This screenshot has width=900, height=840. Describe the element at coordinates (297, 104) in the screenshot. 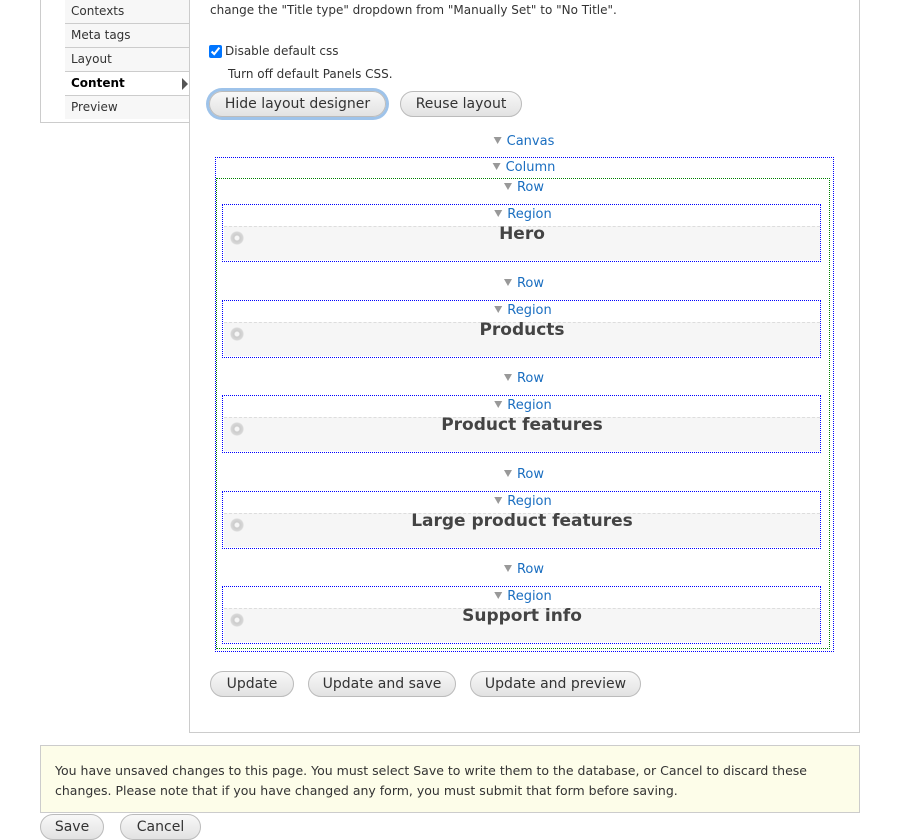

I see `hide-layout-designer-button: Hide layout designer` at that location.